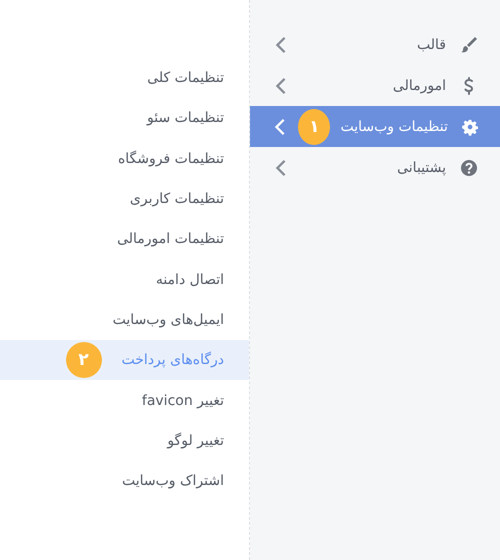  What do you see at coordinates (469, 45) in the screenshot?
I see `brush-icon` at bounding box center [469, 45].